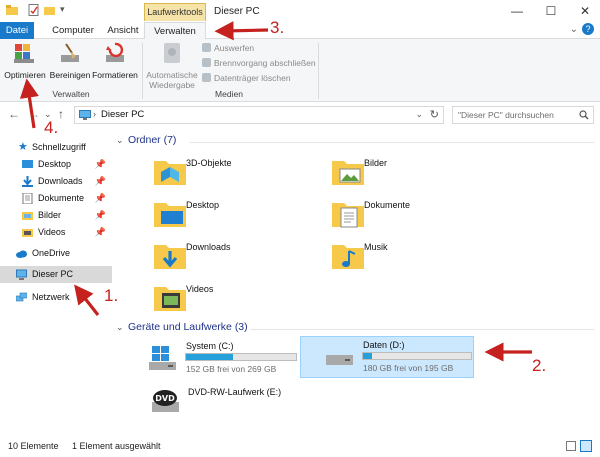 This screenshot has width=600, height=457. Describe the element at coordinates (222, 173) in the screenshot. I see `folder-item: 3D-Objekte` at that location.